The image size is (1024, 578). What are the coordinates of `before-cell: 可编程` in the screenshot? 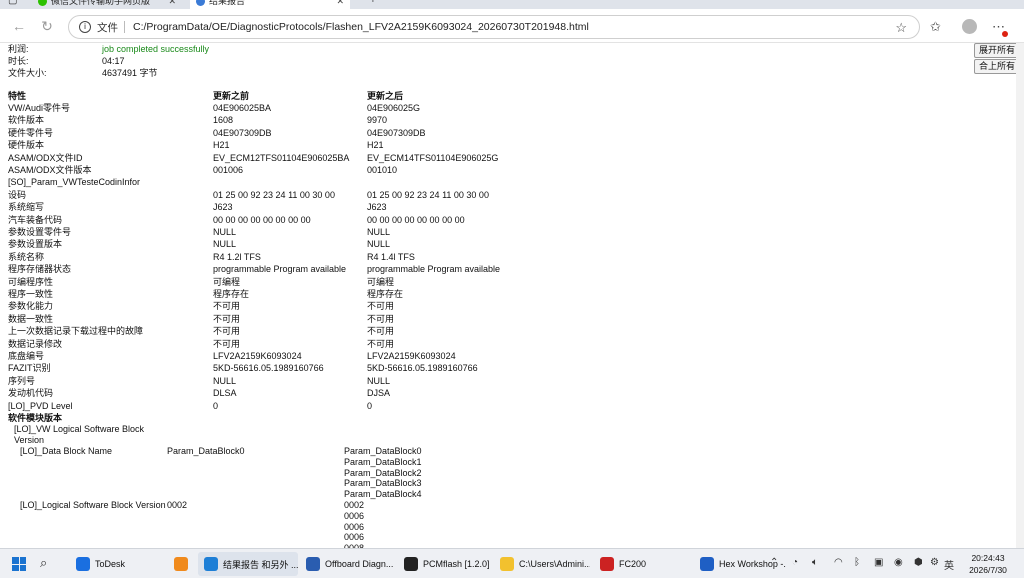 It's located at (227, 281).